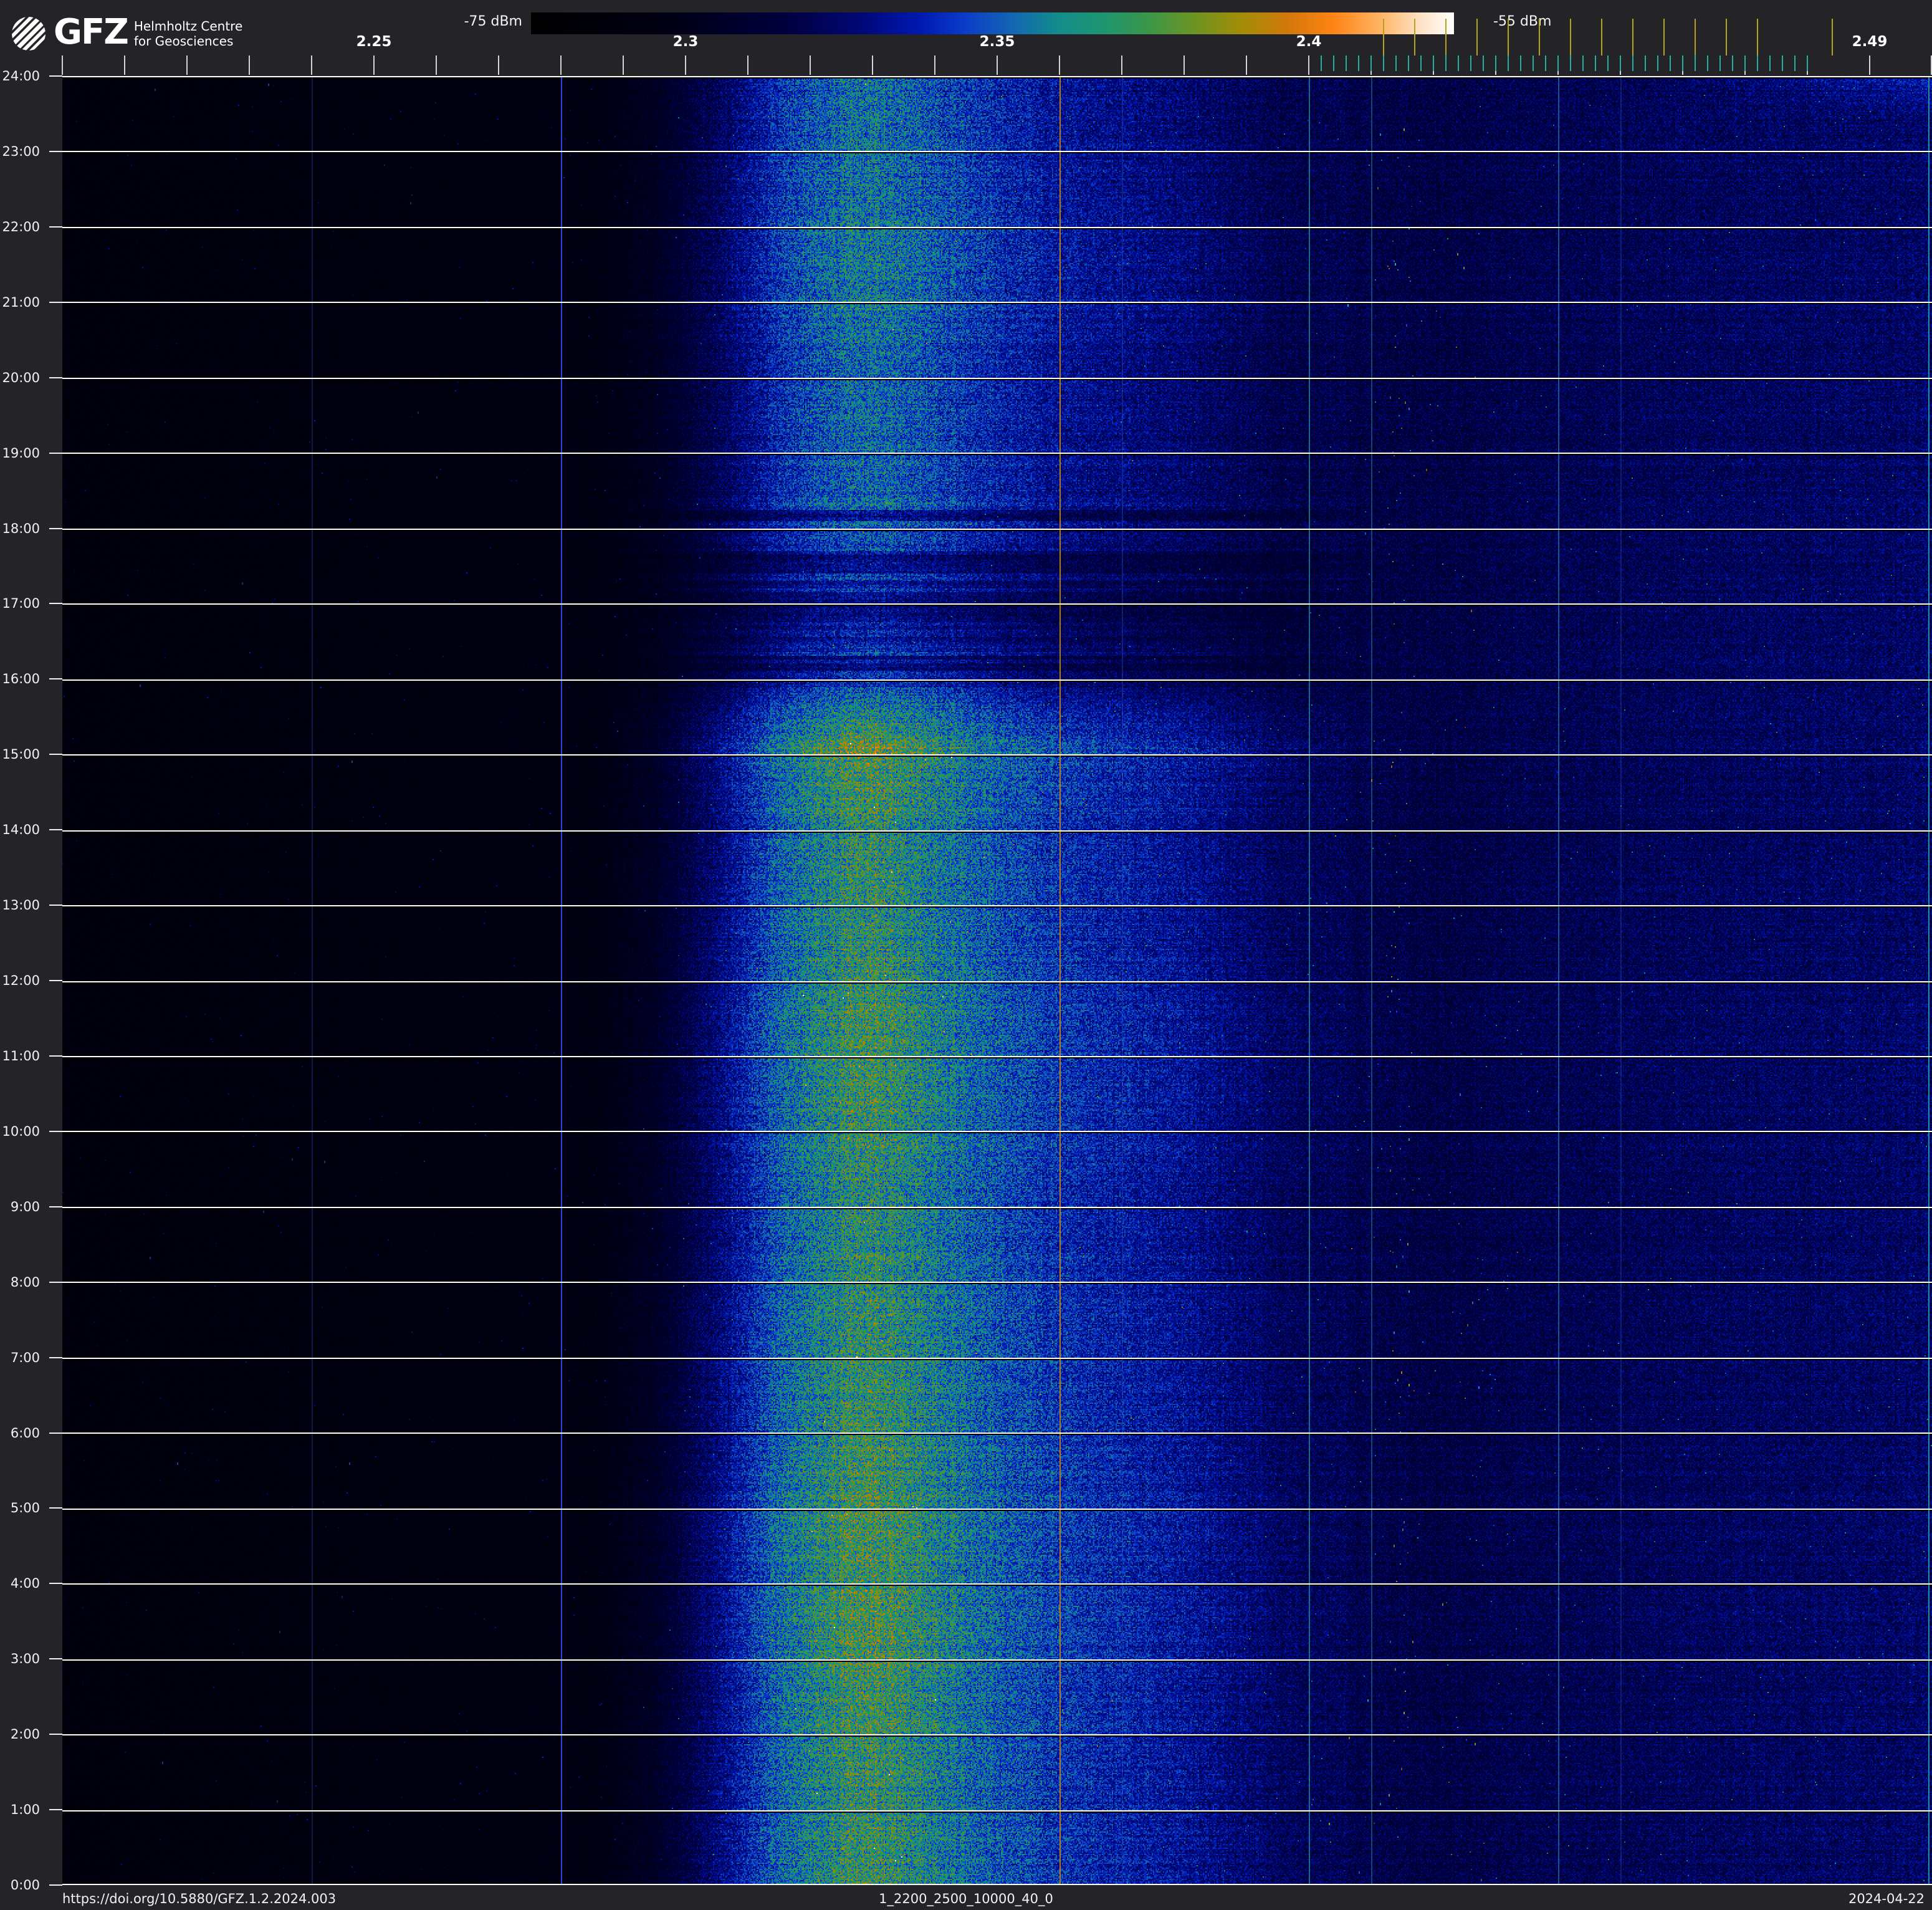 The image size is (1932, 1910). I want to click on time-tick-label: 8:00, so click(25, 1282).